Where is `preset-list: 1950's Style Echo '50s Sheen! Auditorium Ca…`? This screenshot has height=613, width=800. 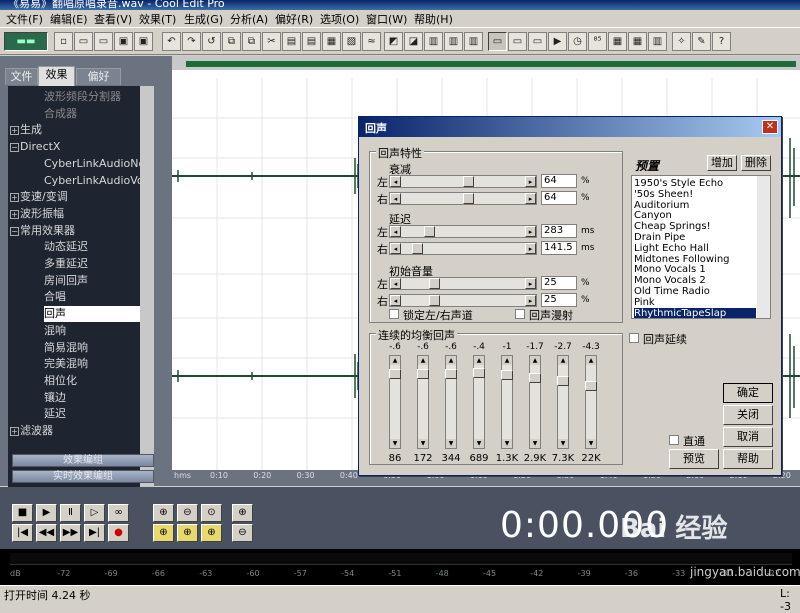
preset-list: 1950's Style Echo '50s Sheen! Auditorium Ca… is located at coordinates (701, 247).